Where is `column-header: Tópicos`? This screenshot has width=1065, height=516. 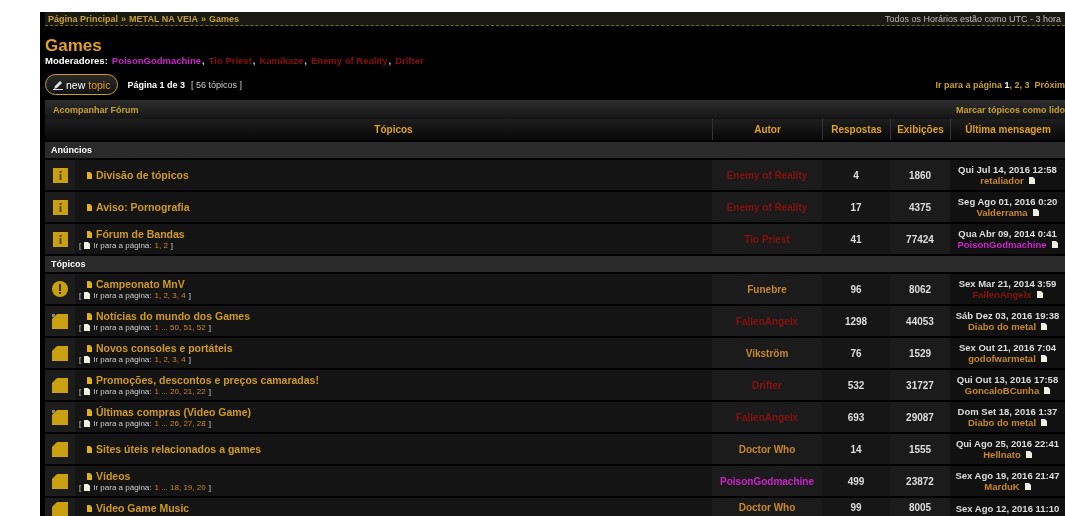 column-header: Tópicos is located at coordinates (393, 130).